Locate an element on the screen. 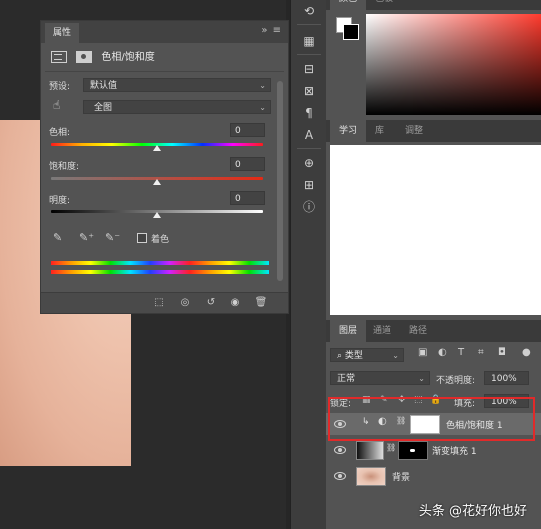 Image resolution: width=541 pixels, height=529 pixels. color-picker-field is located at coordinates (453, 64).